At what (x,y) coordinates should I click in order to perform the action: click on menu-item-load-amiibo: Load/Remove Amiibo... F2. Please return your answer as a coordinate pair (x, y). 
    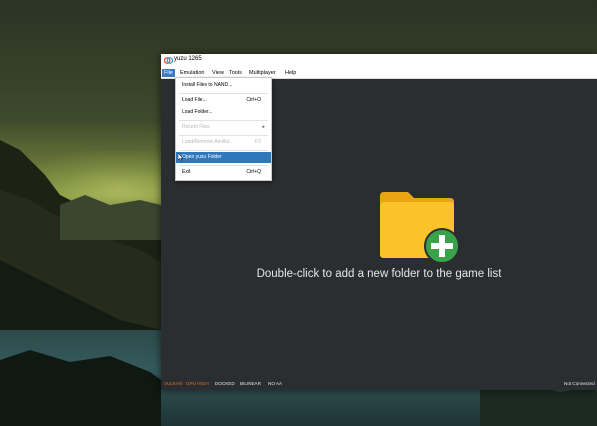
    Looking at the image, I should click on (223, 142).